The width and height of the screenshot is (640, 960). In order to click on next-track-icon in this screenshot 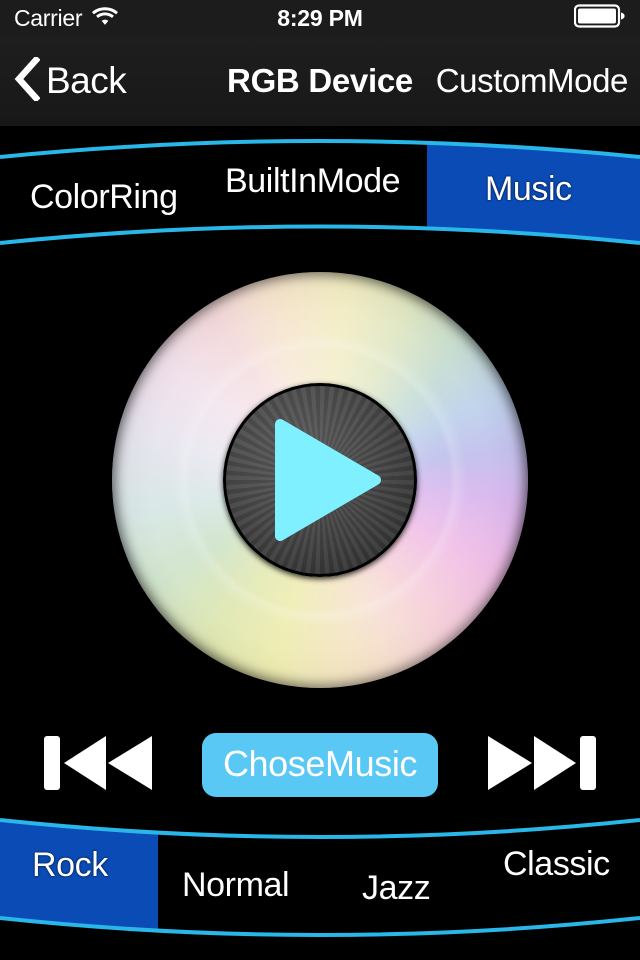, I will do `click(542, 765)`.